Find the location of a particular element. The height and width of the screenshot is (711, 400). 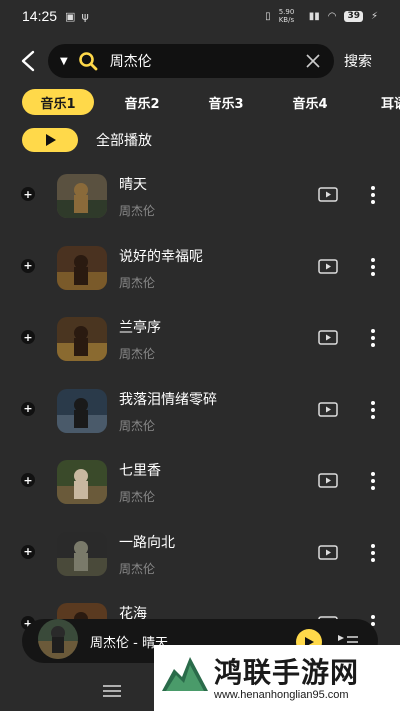

image-icon: ▣ is located at coordinates (70, 16).